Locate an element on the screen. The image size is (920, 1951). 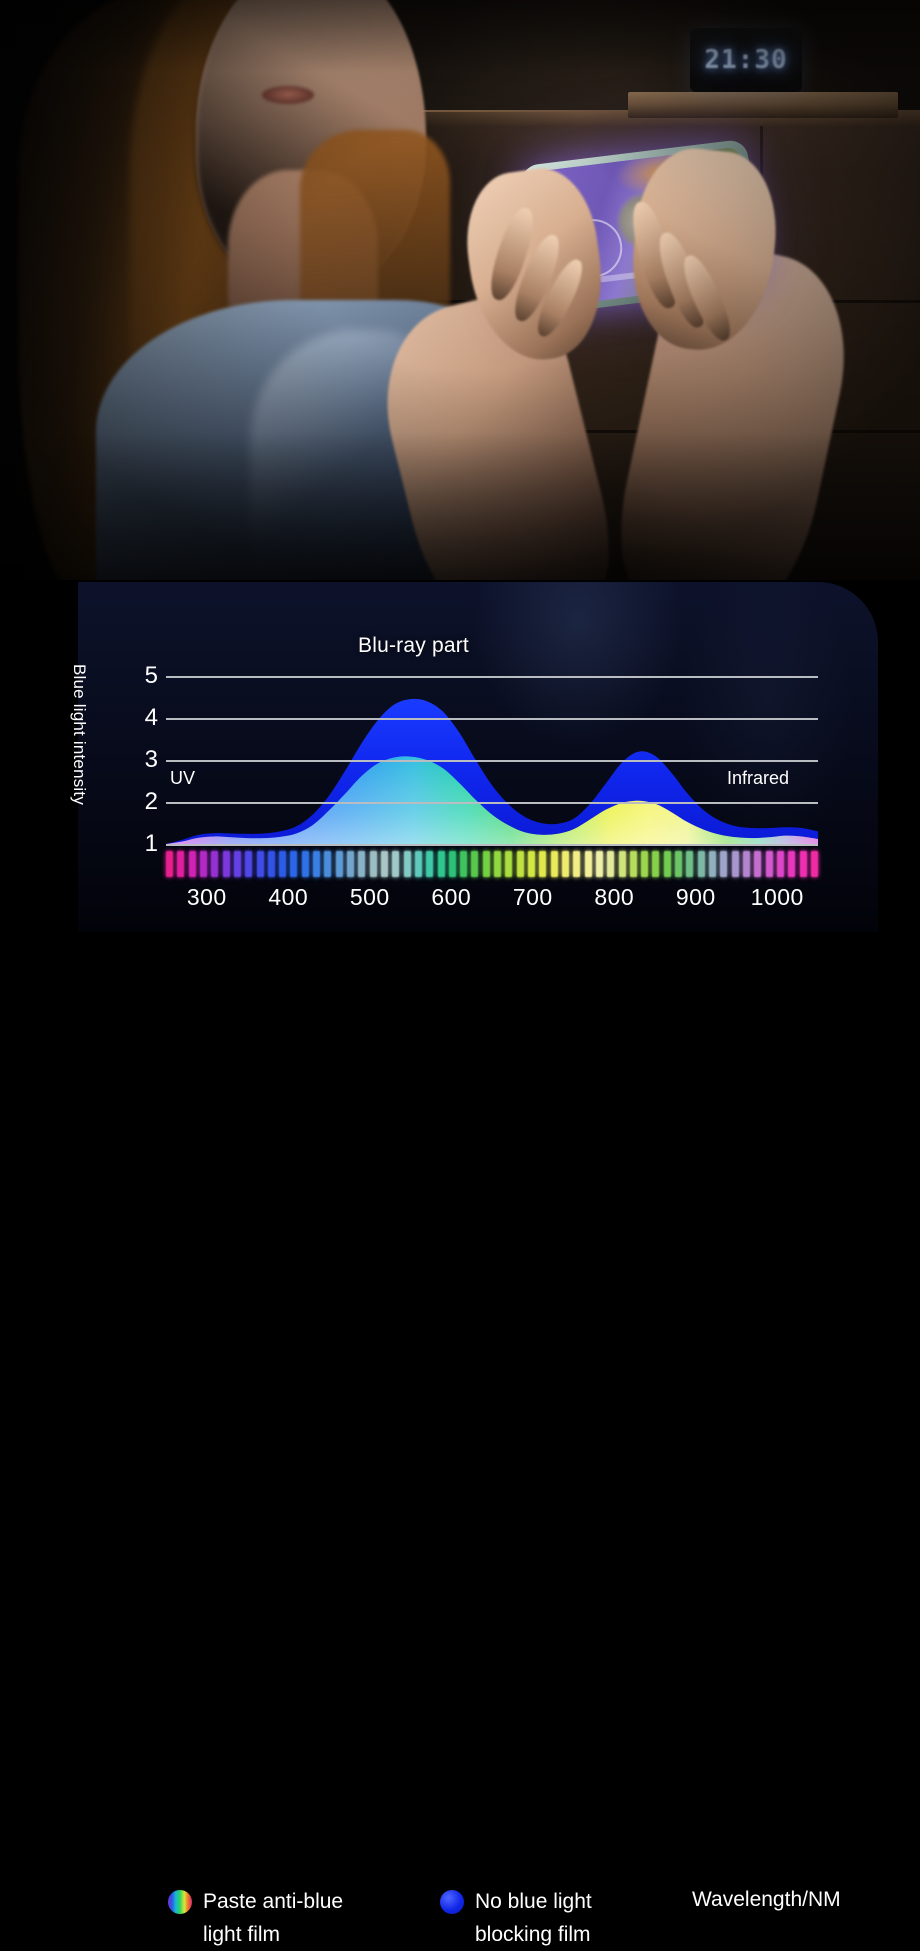
x-tick-label: 500 is located at coordinates (369, 897).